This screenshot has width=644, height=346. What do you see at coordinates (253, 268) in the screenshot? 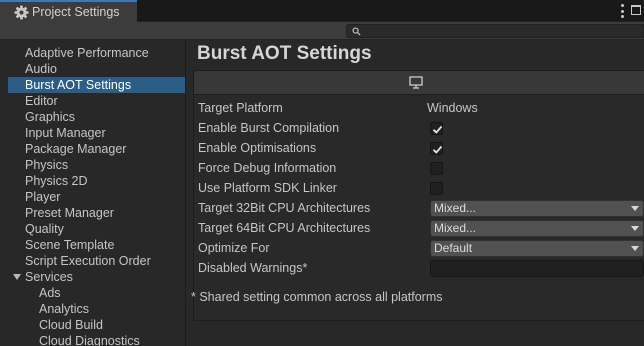
I see `disabled-warnings-label: Disabled Warnings*` at bounding box center [253, 268].